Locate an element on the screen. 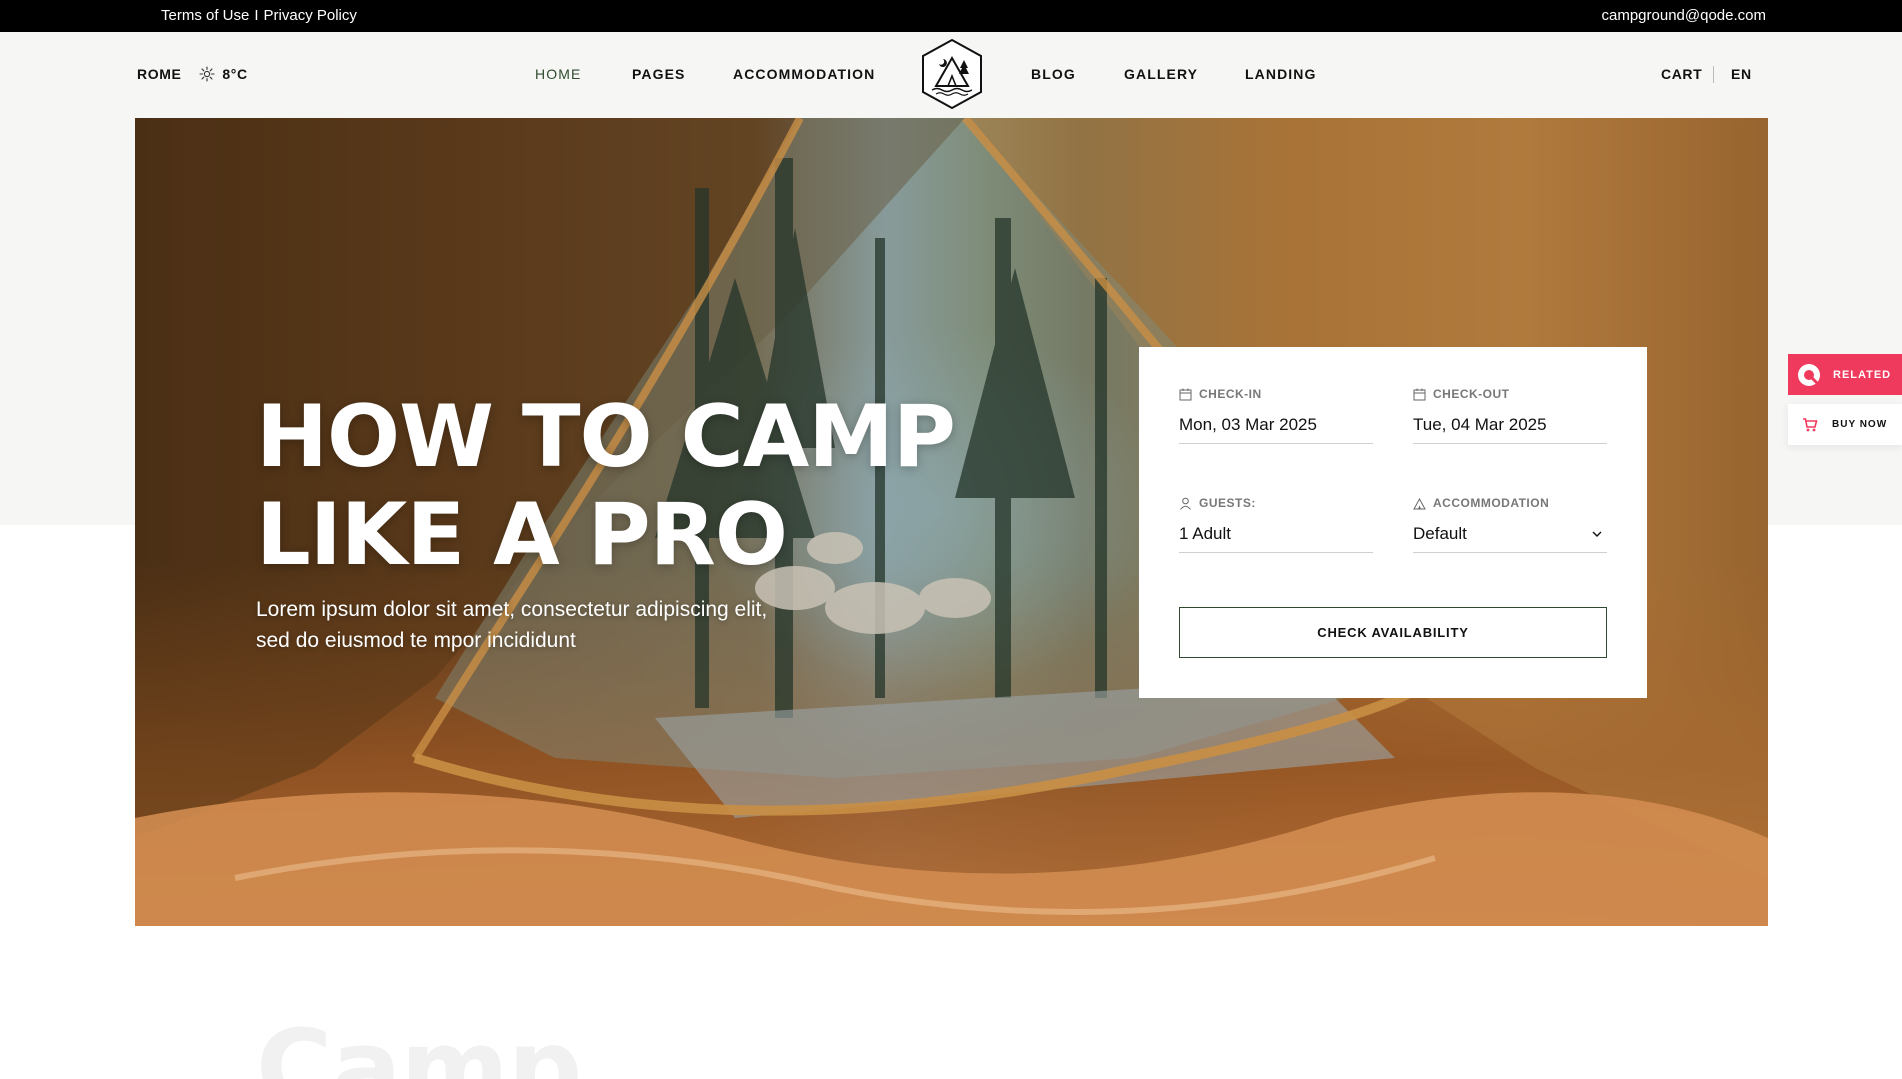  related-button: RELATED is located at coordinates (1845, 374).